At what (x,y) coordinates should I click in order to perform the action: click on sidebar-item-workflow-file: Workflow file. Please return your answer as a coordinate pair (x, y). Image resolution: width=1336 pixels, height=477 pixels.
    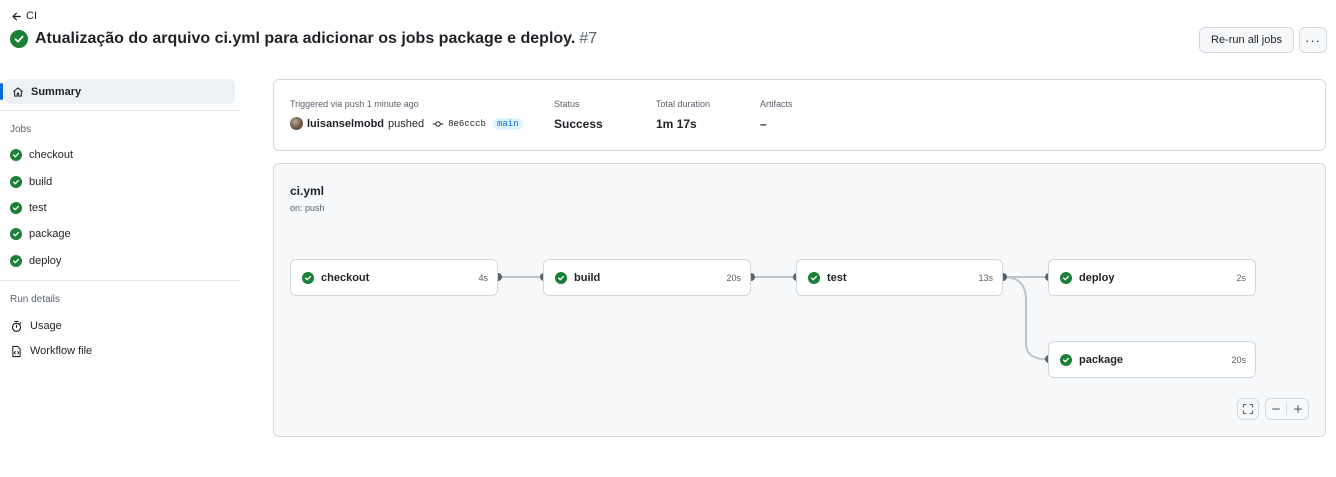
    Looking at the image, I should click on (51, 351).